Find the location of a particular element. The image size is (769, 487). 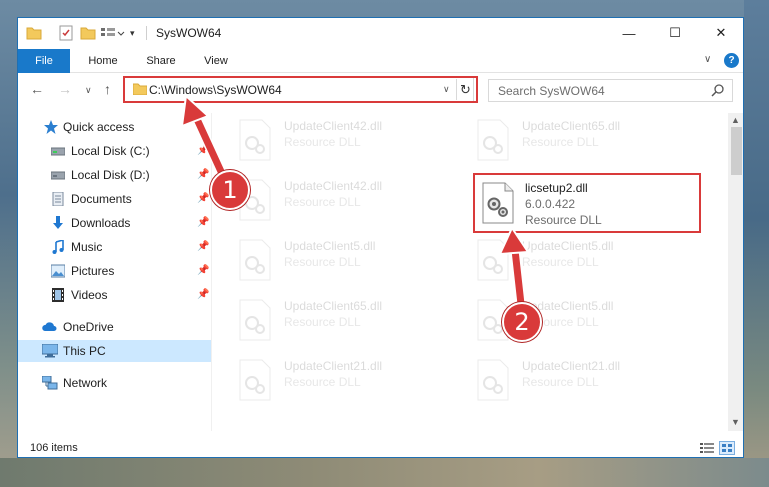

search-icon is located at coordinates (718, 91).